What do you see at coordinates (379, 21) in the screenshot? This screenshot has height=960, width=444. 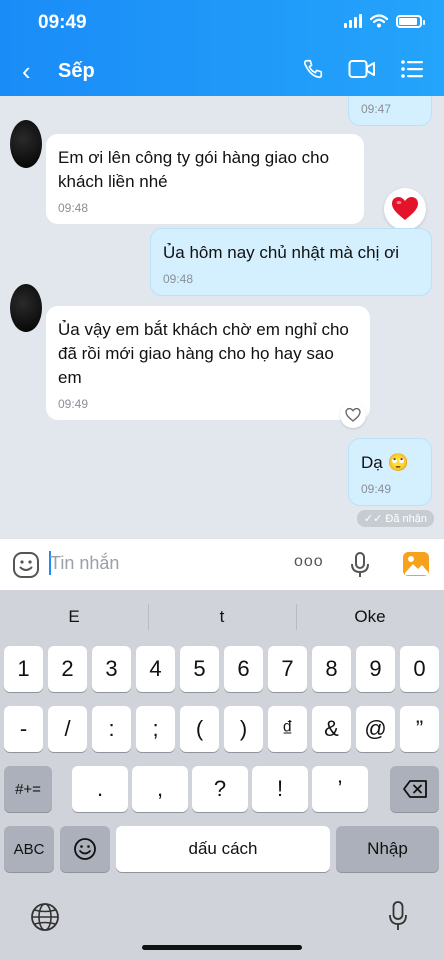 I see `wifi-icon` at bounding box center [379, 21].